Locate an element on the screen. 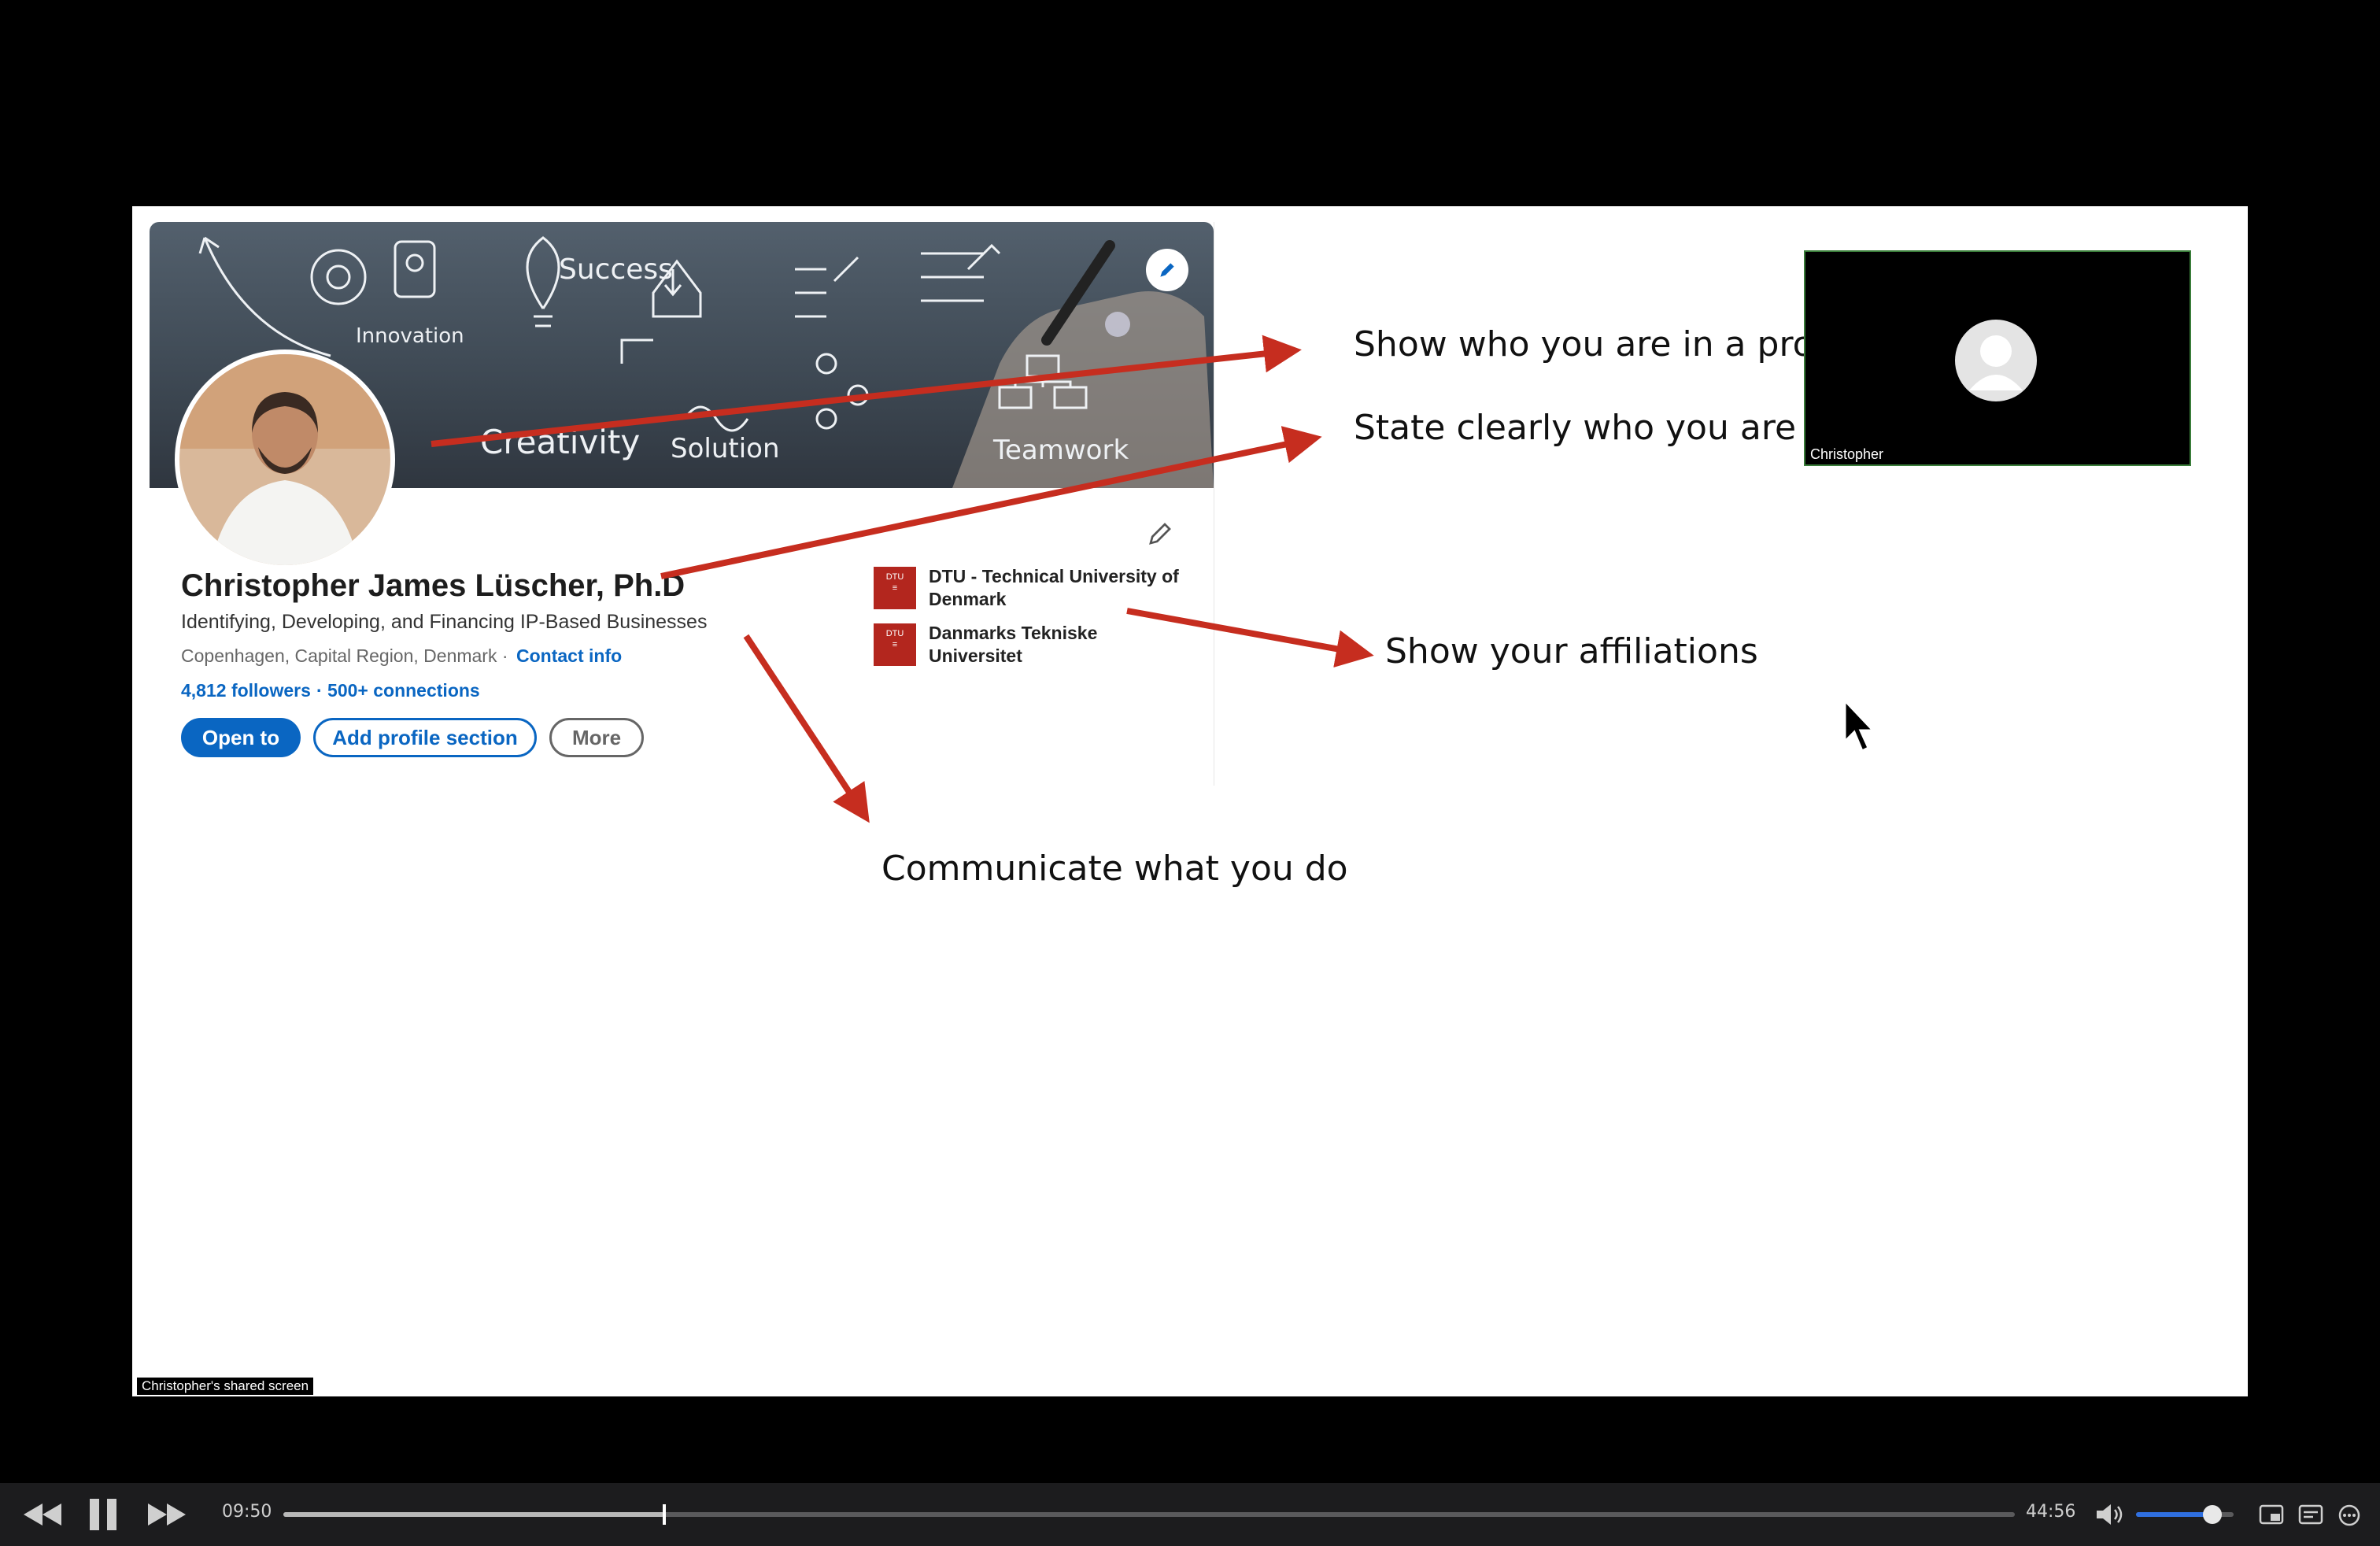  mouse-cursor-icon is located at coordinates (1859, 726).